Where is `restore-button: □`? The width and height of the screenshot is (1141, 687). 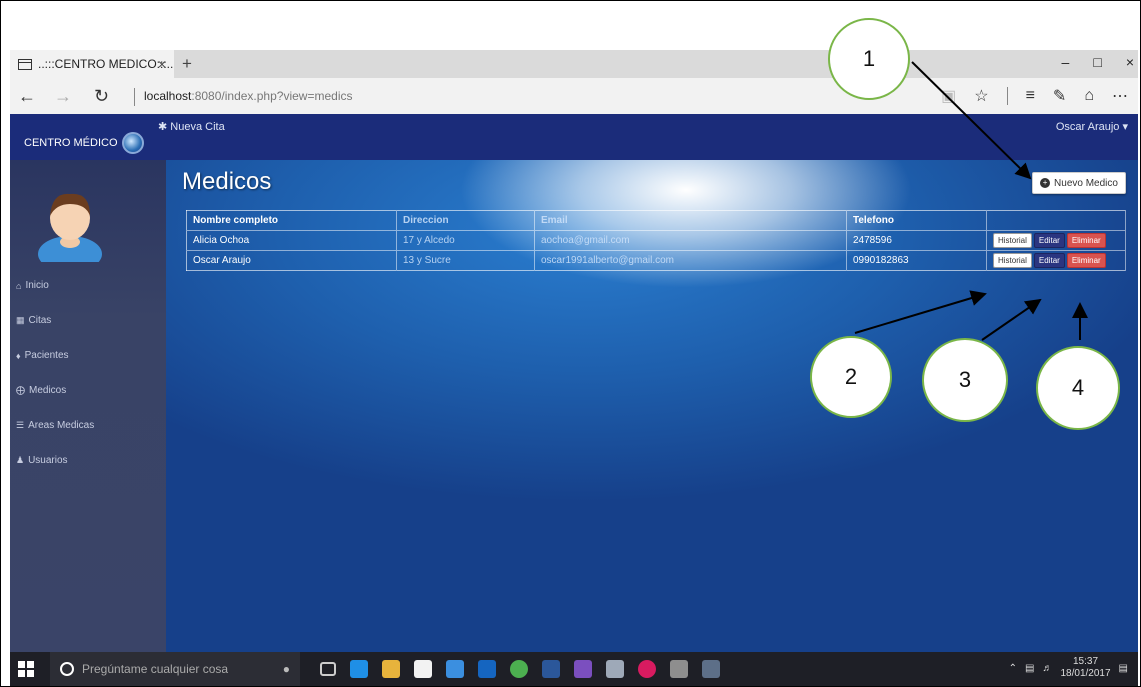
restore-button: □ is located at coordinates (1097, 62).